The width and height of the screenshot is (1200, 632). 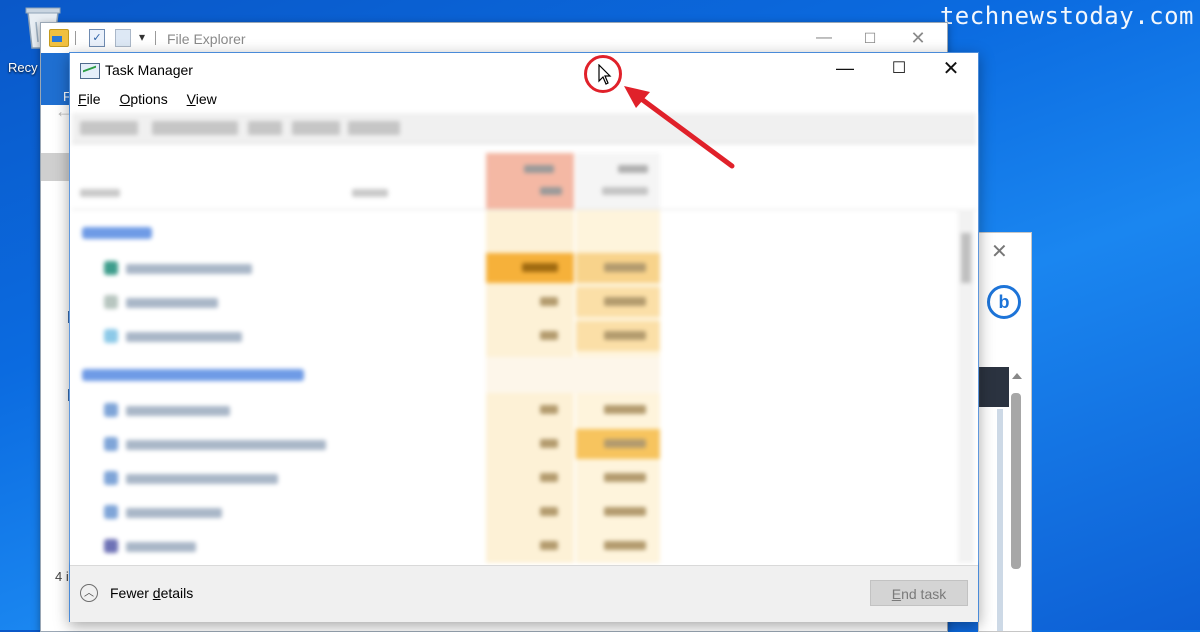 What do you see at coordinates (89, 99) in the screenshot?
I see `menu-file: File` at bounding box center [89, 99].